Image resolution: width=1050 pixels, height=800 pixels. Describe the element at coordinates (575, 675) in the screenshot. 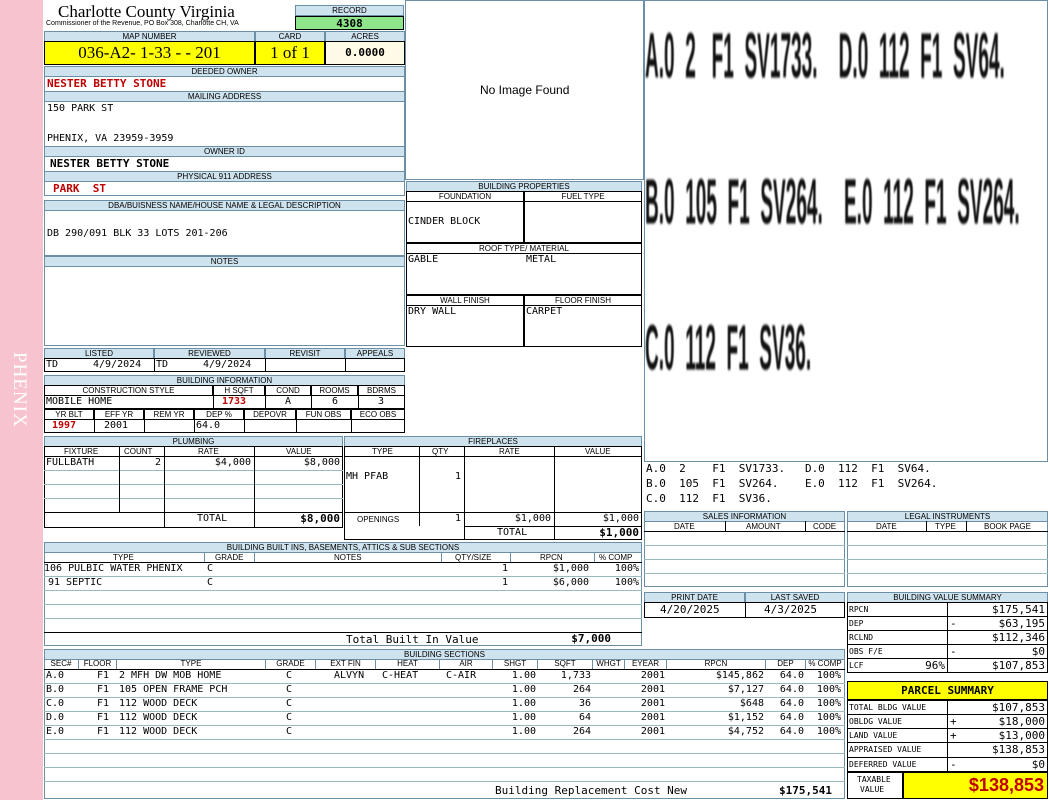

I see `section-cell: 1,733` at that location.